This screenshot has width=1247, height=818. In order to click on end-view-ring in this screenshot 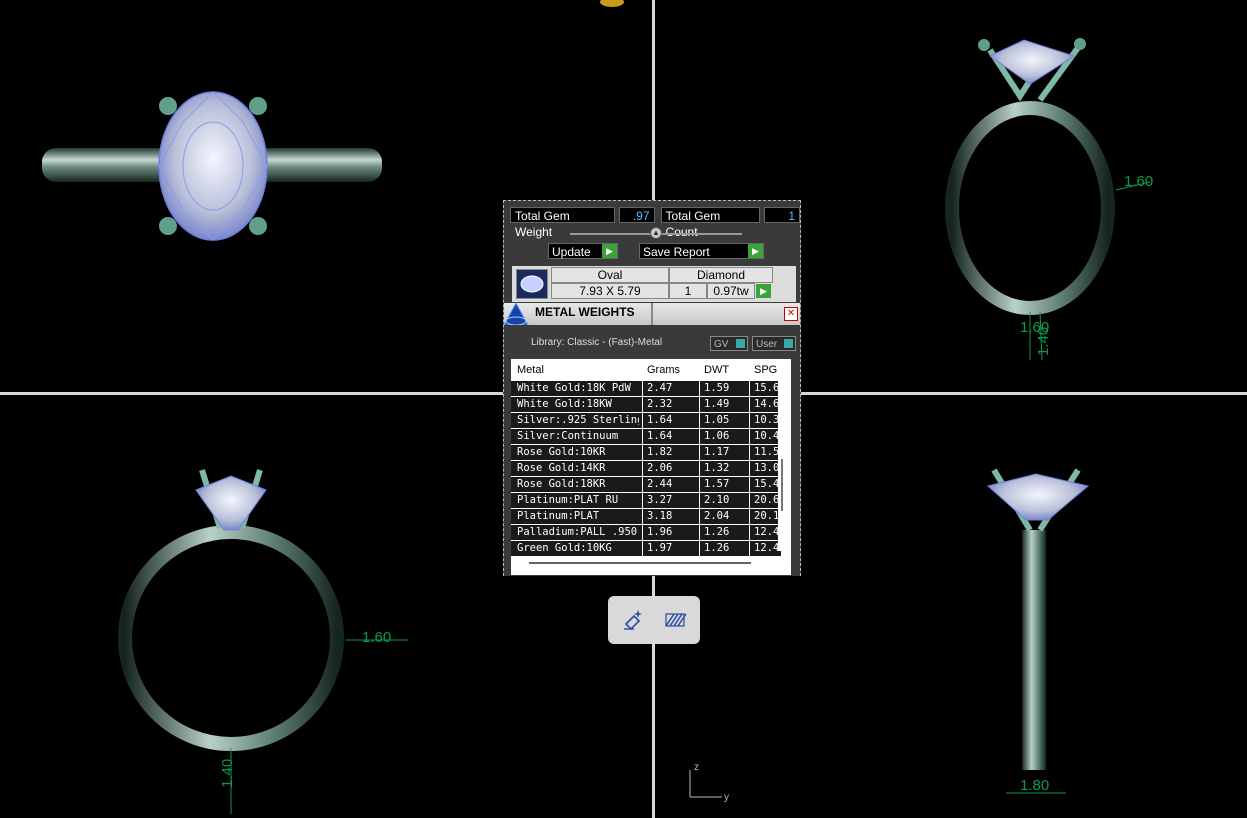, I will do `click(1038, 631)`.